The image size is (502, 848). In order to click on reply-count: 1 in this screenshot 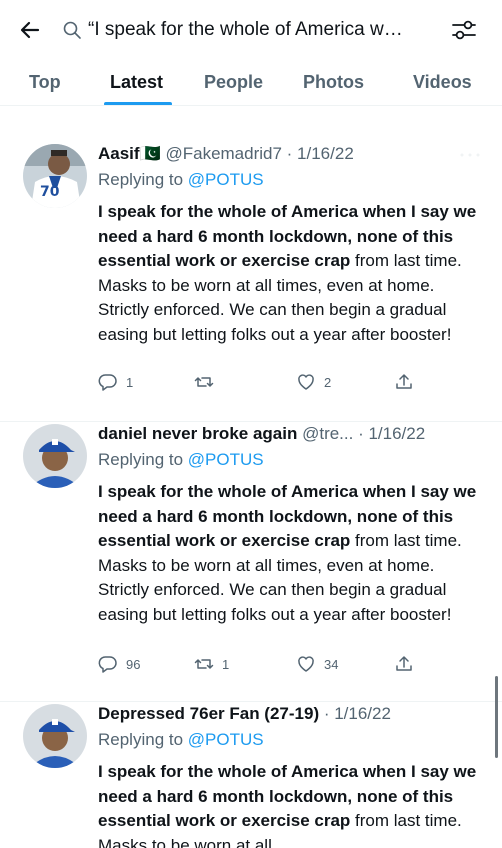, I will do `click(130, 382)`.